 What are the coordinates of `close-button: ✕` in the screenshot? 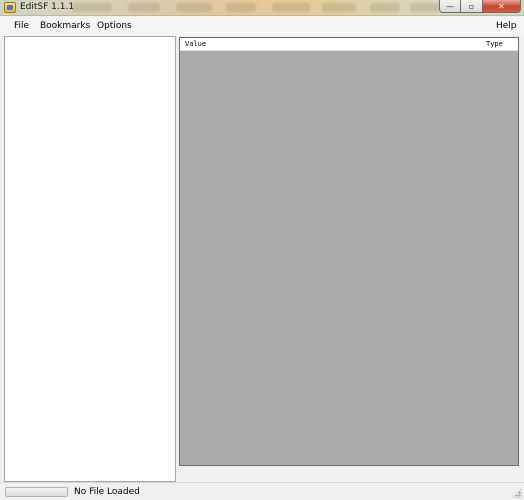 It's located at (502, 6).